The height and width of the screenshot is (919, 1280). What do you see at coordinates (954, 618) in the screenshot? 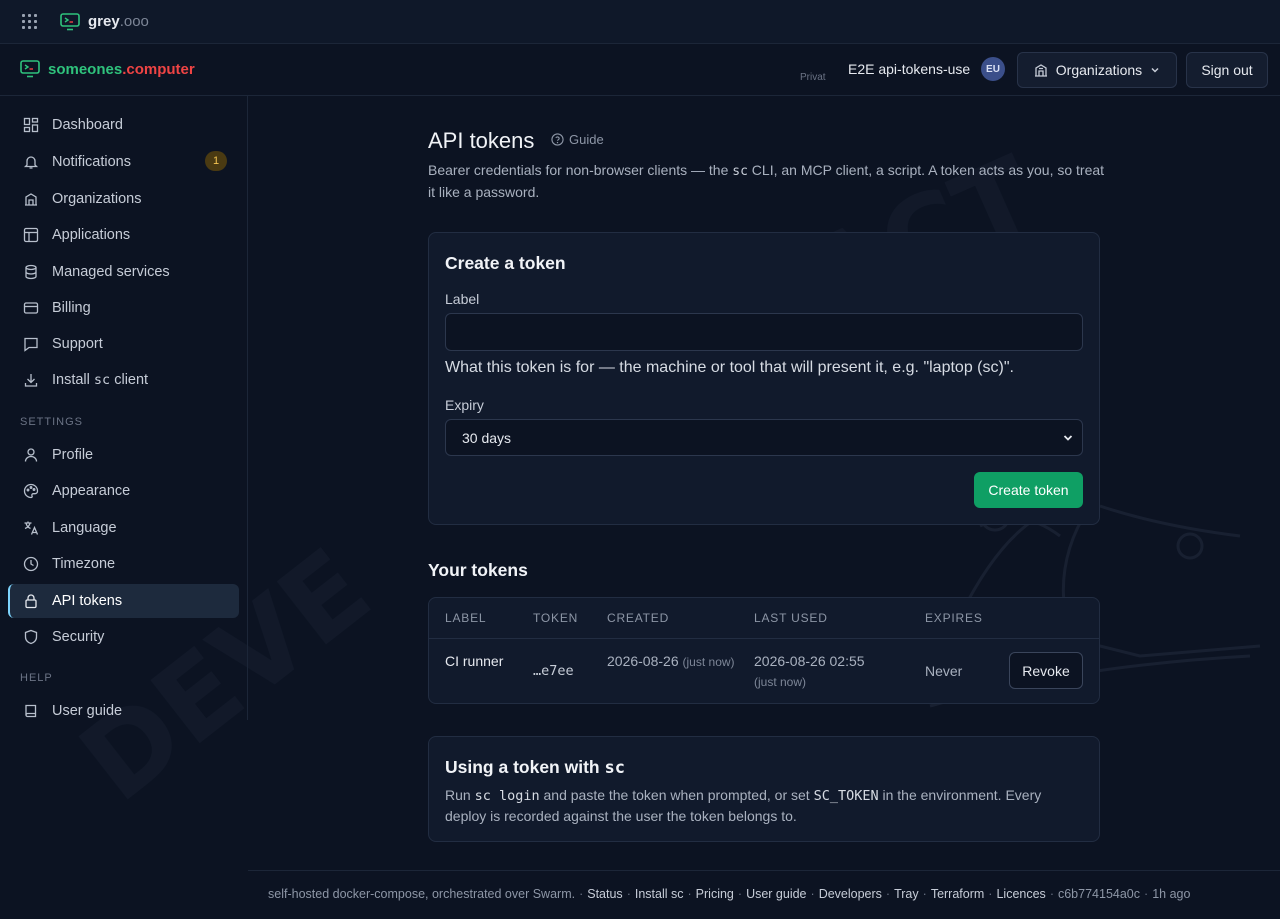
I see `column-header-expires: EXPIRES` at bounding box center [954, 618].